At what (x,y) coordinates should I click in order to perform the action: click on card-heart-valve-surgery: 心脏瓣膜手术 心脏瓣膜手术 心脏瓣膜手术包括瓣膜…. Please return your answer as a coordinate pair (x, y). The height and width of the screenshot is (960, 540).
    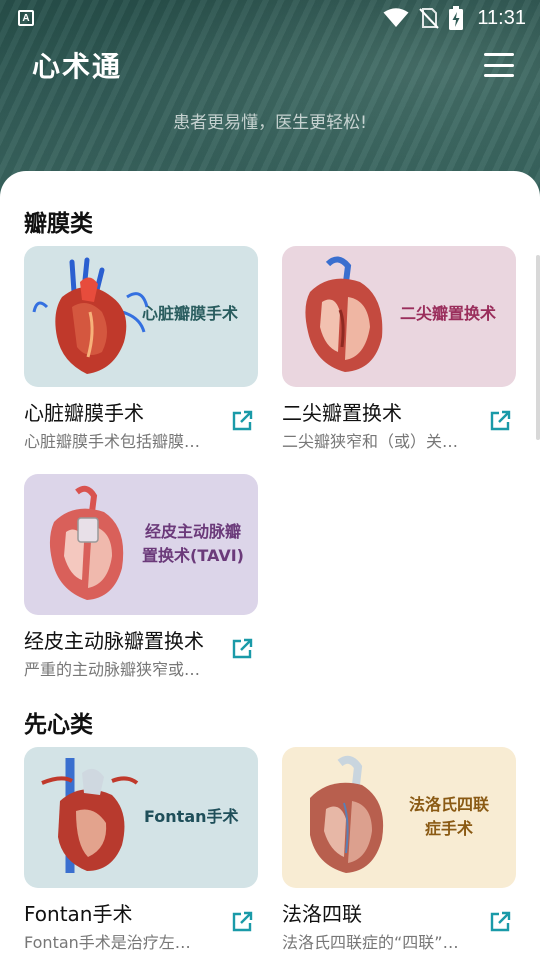
    Looking at the image, I should click on (141, 348).